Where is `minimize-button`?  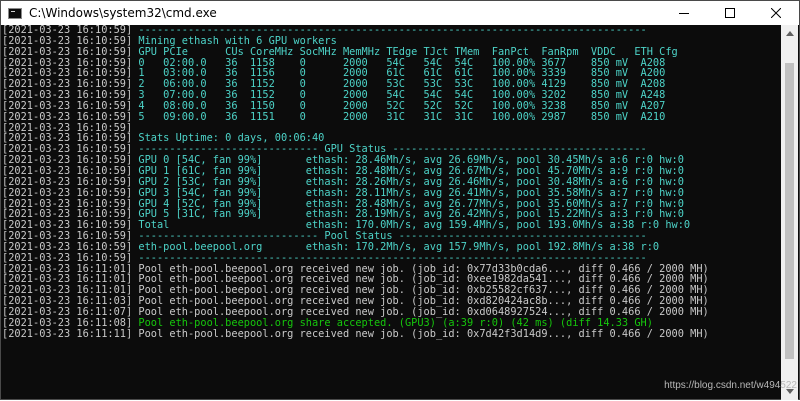 minimize-button is located at coordinates (684, 13).